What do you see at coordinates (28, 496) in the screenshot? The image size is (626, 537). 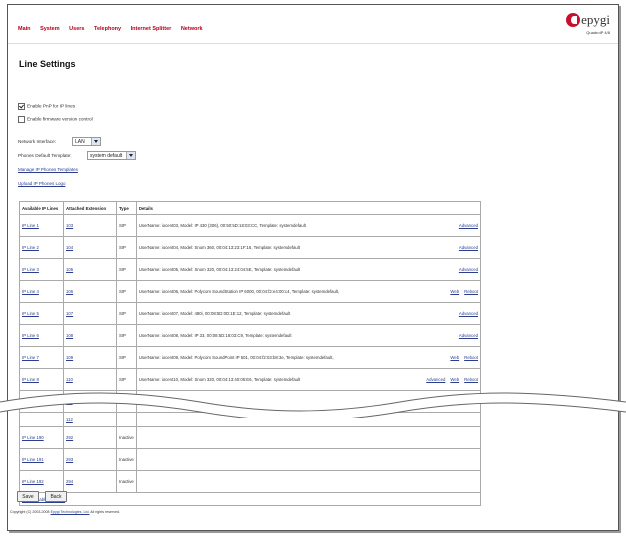 I see `save-button: Save` at bounding box center [28, 496].